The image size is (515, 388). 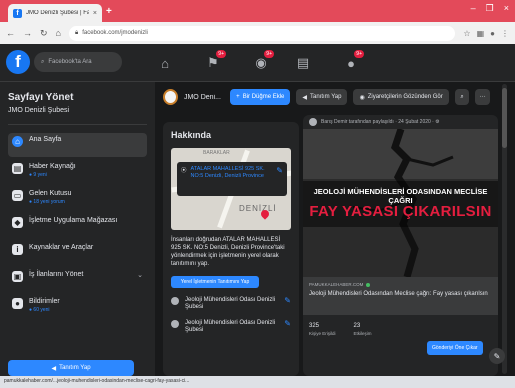 I want to click on star-icon: ☆, so click(x=466, y=33).